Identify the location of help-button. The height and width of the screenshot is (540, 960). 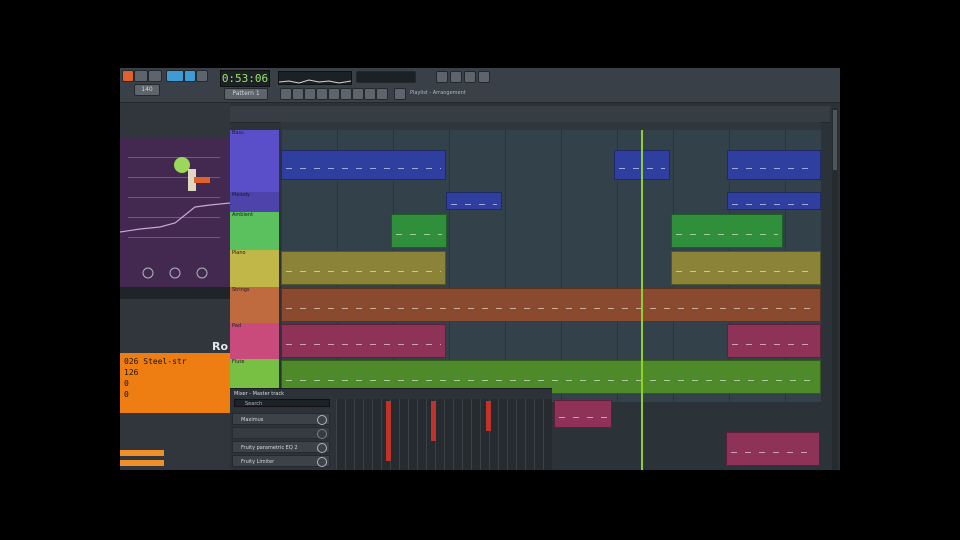
(484, 77).